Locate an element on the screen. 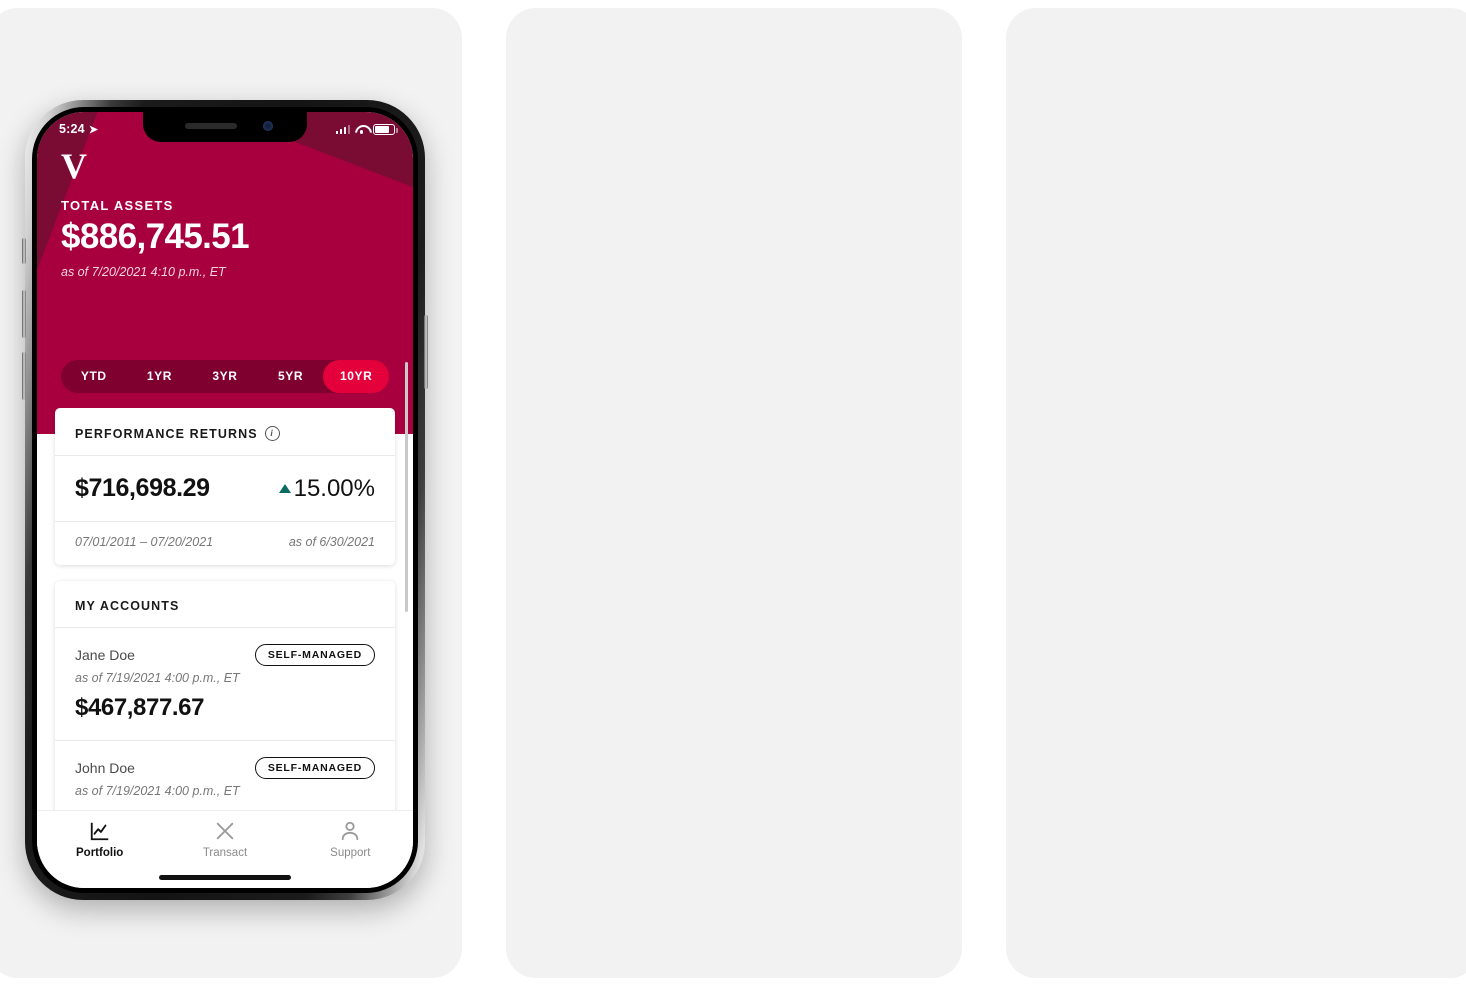  home-indicator is located at coordinates (225, 877).